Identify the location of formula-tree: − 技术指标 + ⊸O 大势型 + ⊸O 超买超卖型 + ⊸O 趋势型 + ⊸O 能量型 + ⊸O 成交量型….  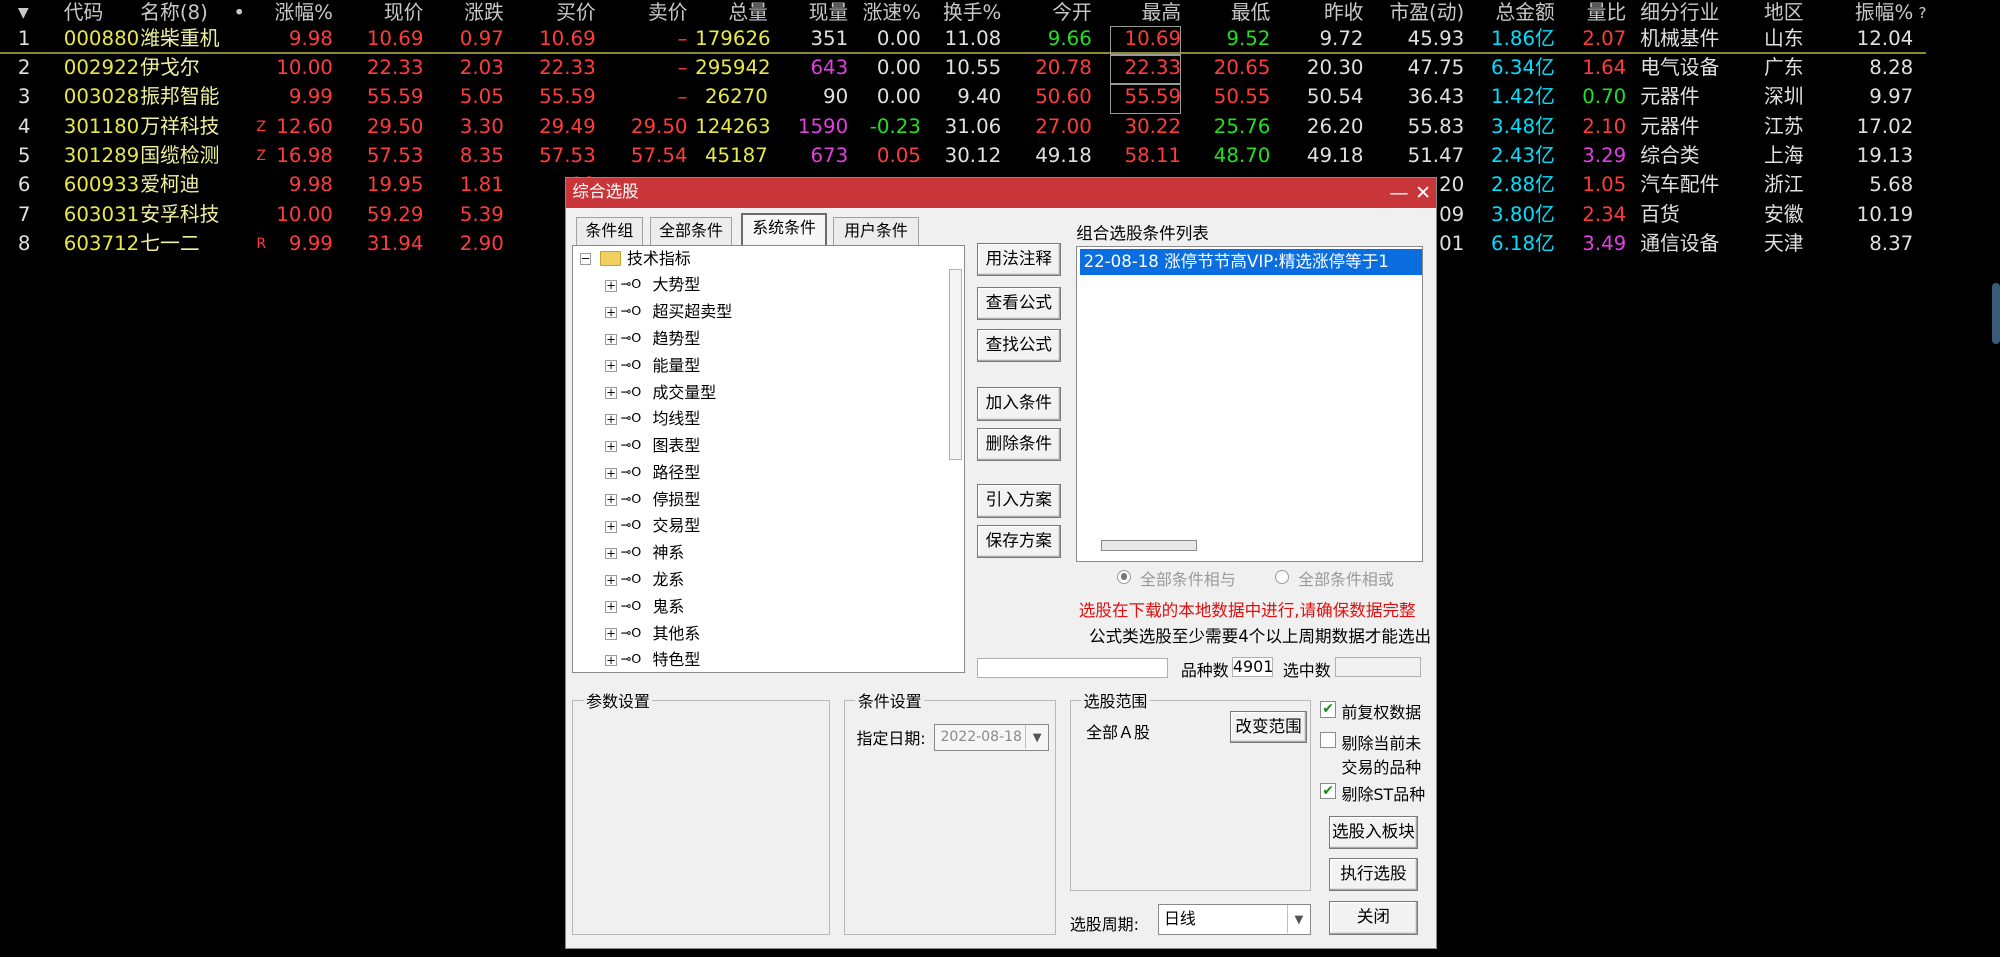
(769, 459).